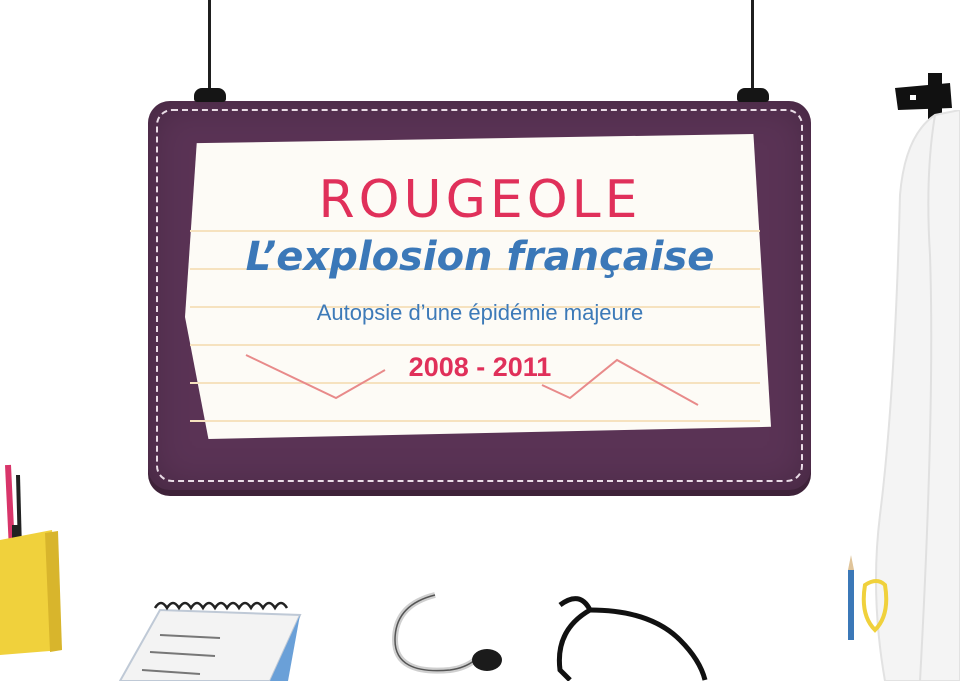 The image size is (960, 681). Describe the element at coordinates (210, 641) in the screenshot. I see `notepad-icon` at that location.